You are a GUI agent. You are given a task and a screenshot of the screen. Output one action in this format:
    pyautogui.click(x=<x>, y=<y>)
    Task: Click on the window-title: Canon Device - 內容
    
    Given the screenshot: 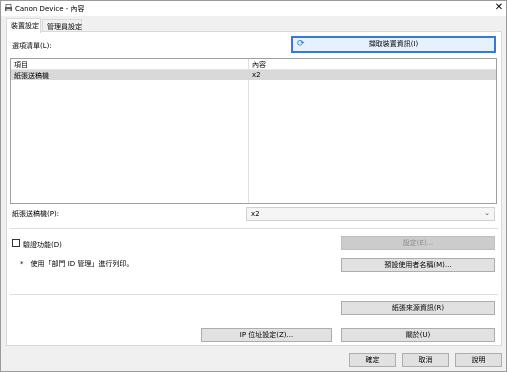 What is the action you would take?
    pyautogui.click(x=50, y=9)
    